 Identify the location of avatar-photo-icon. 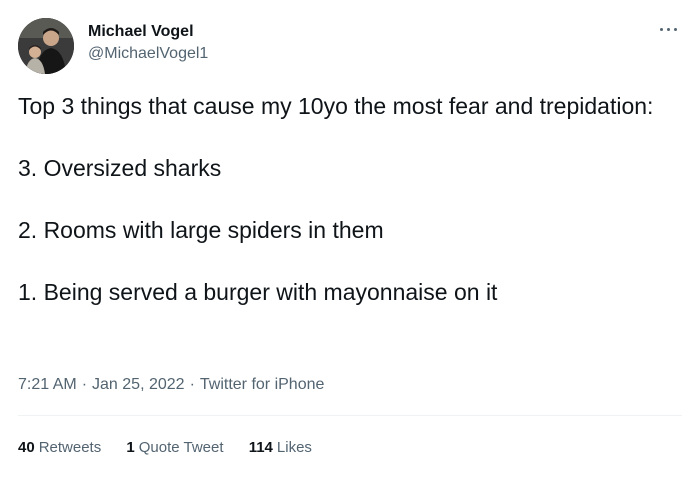
(46, 46).